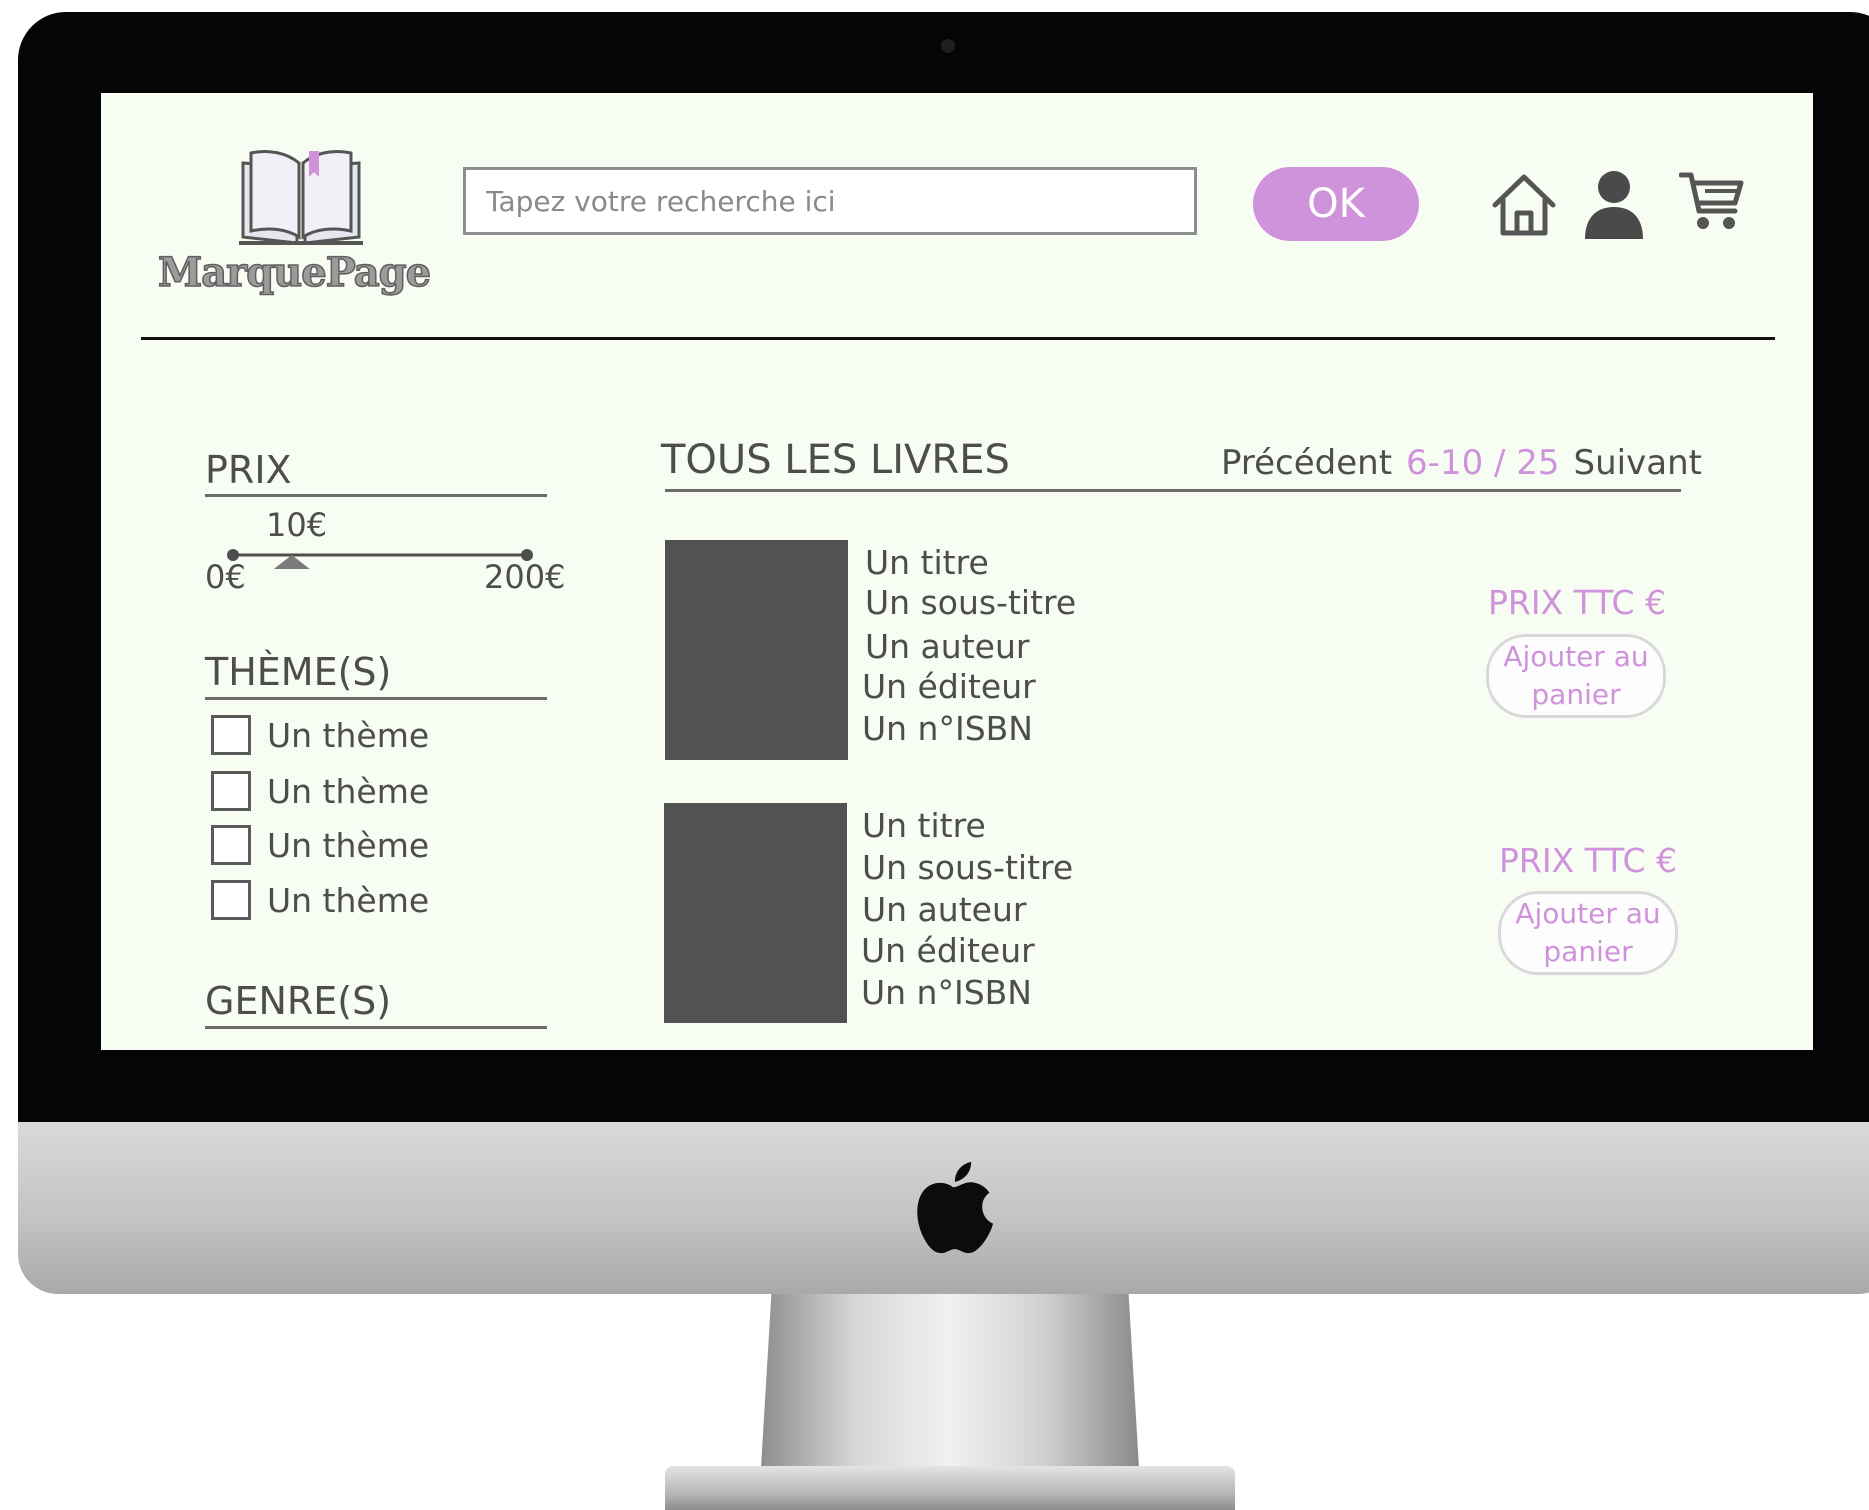 The image size is (1869, 1510). What do you see at coordinates (950, 1389) in the screenshot?
I see `monitor-stand-neck` at bounding box center [950, 1389].